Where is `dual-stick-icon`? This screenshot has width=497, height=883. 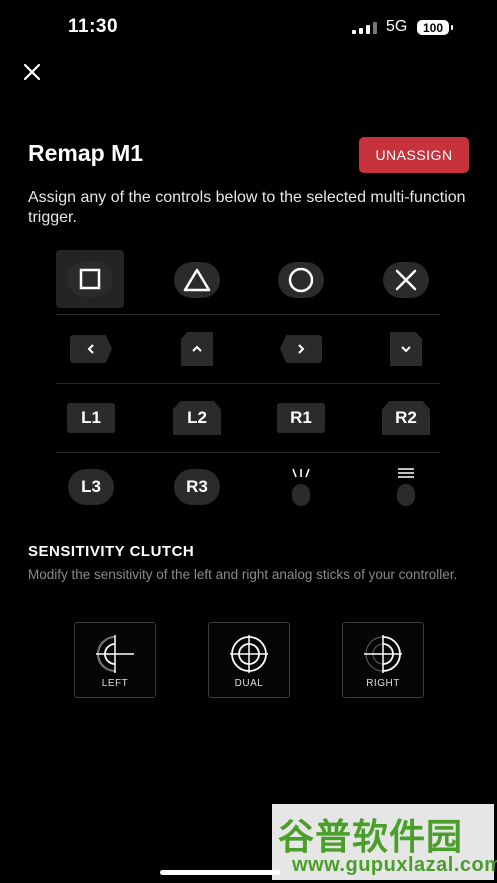
dual-stick-icon is located at coordinates (249, 654).